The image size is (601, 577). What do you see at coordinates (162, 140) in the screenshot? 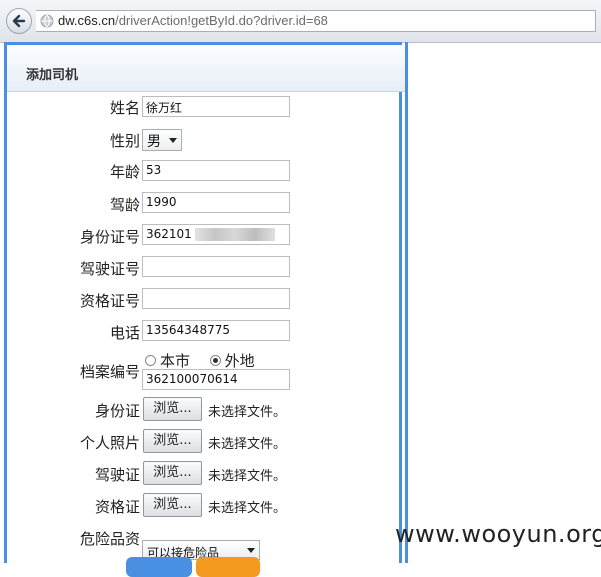
I see `gender-select: 男` at bounding box center [162, 140].